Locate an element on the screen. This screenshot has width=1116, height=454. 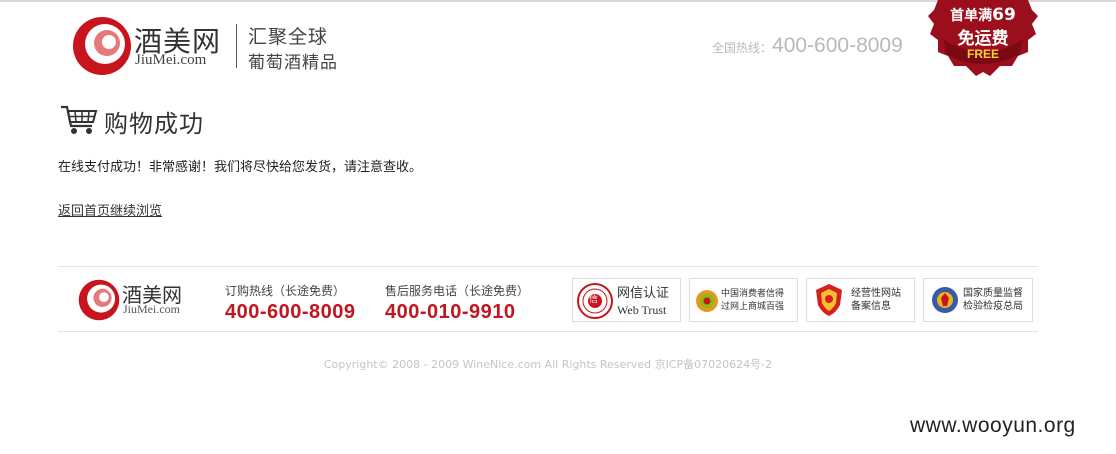
logo-divider is located at coordinates (236, 46).